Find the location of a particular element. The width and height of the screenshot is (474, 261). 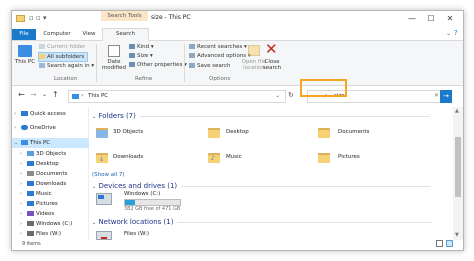

folder-desktop-icon is located at coordinates (214, 132).